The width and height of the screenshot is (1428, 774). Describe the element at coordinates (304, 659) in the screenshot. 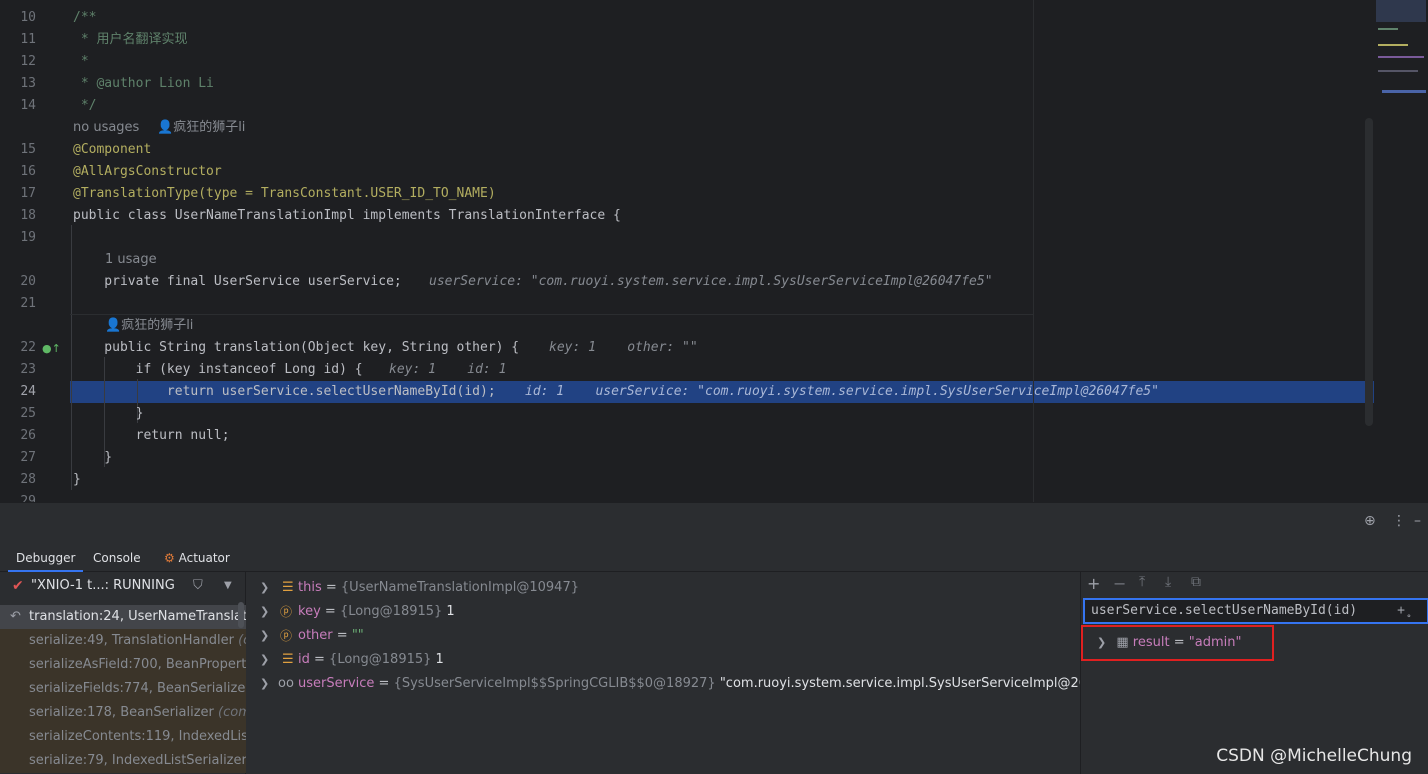

I see `variable-name: id` at that location.